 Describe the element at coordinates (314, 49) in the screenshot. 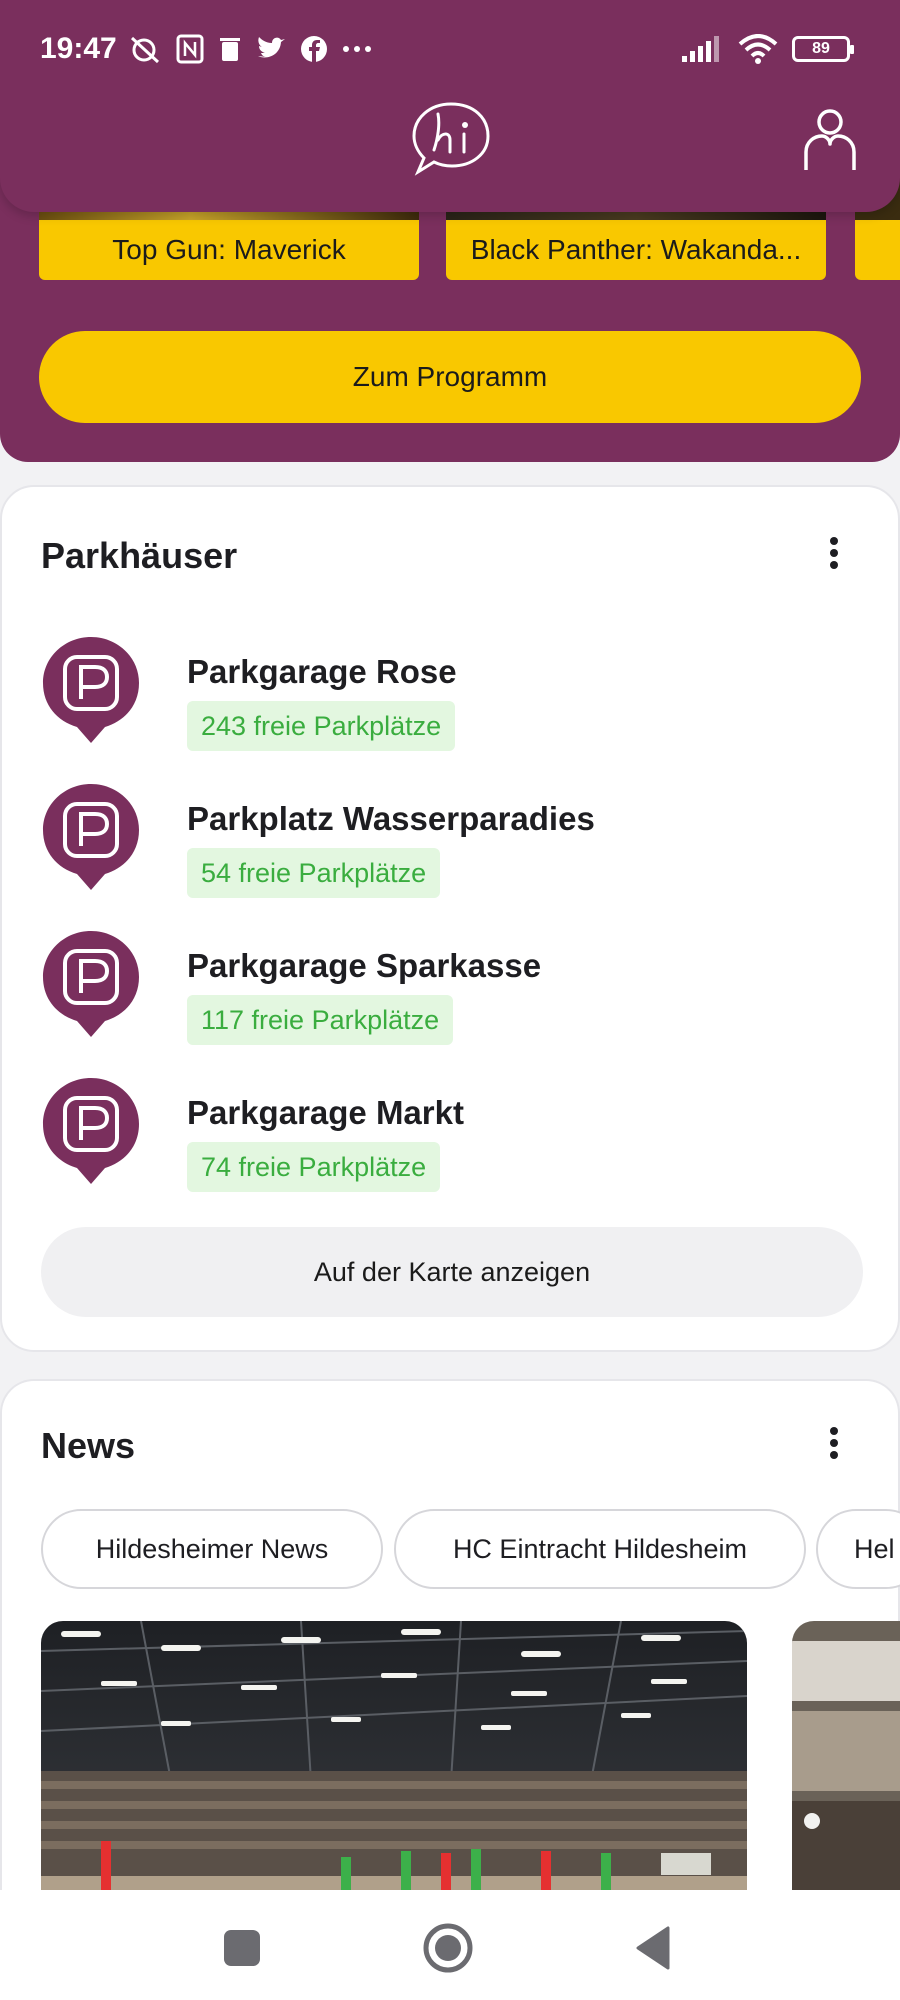

I see `facebook-icon` at that location.